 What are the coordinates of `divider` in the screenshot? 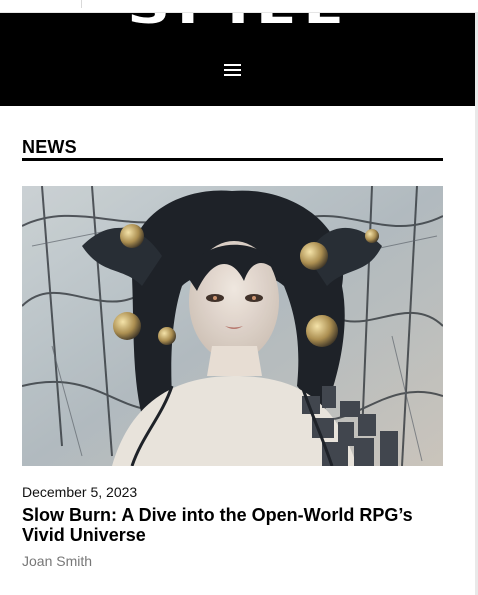 It's located at (81, 4).